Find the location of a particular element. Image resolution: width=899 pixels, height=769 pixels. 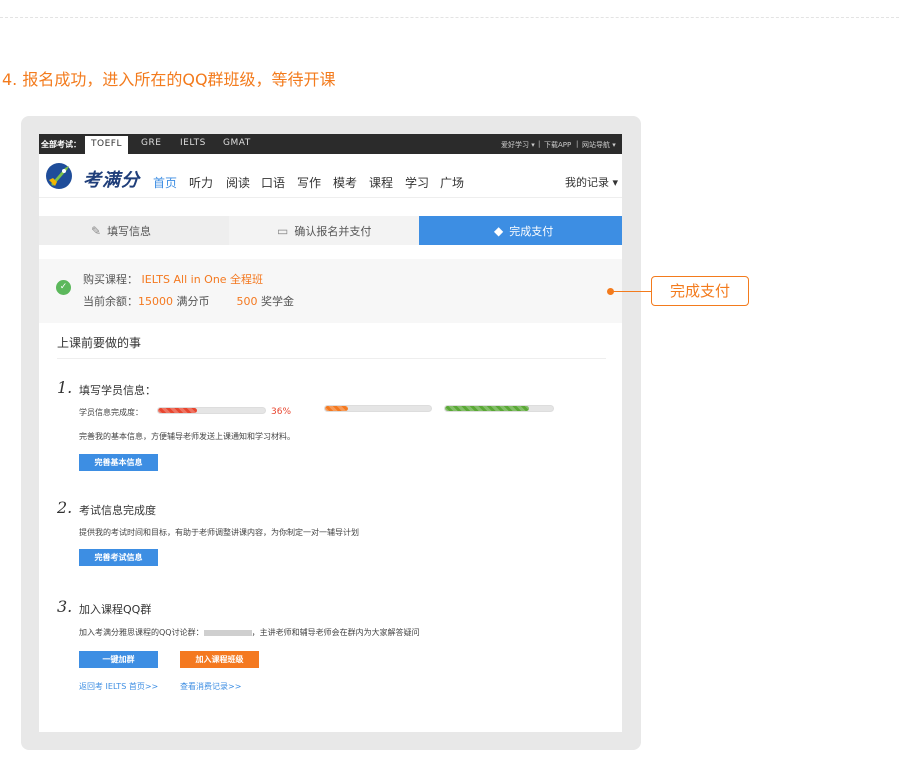

blurred-qq-number is located at coordinates (227, 632).